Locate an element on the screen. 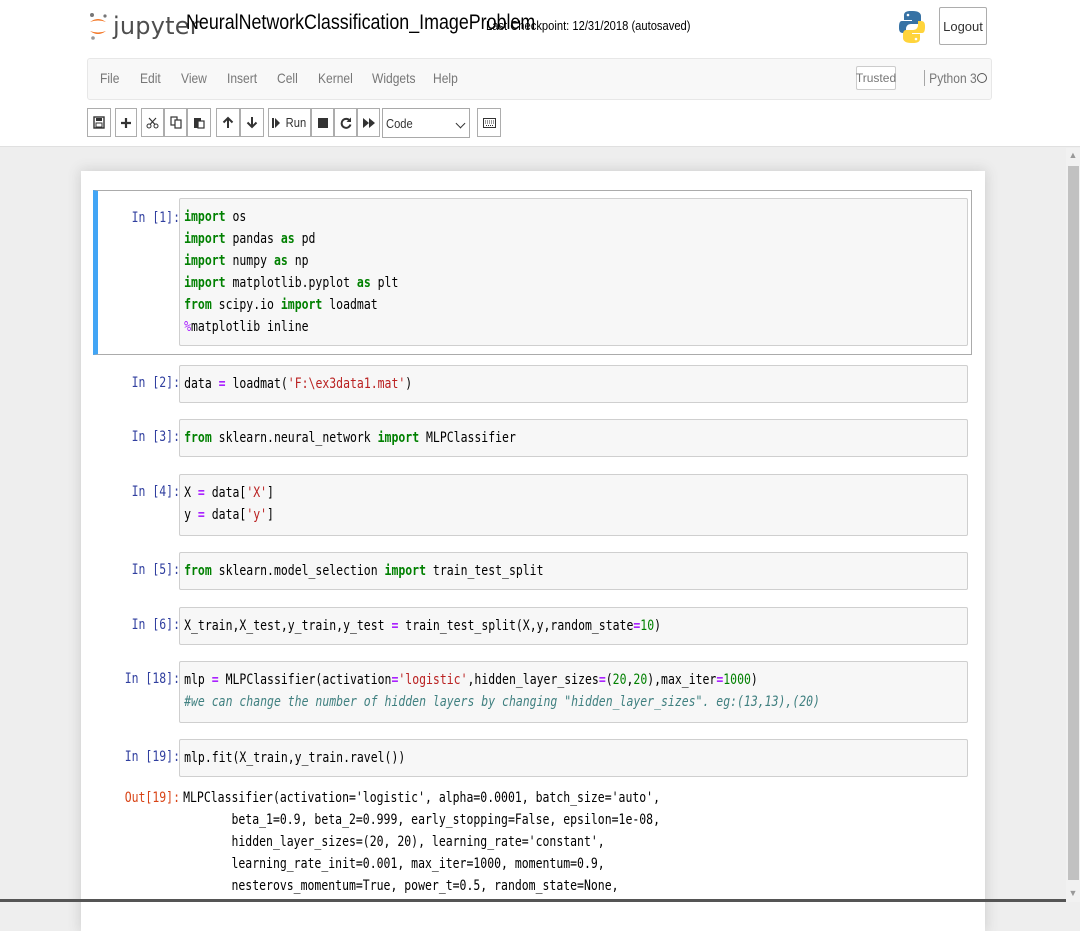  input-prompt: In [19]: is located at coordinates (152, 757).